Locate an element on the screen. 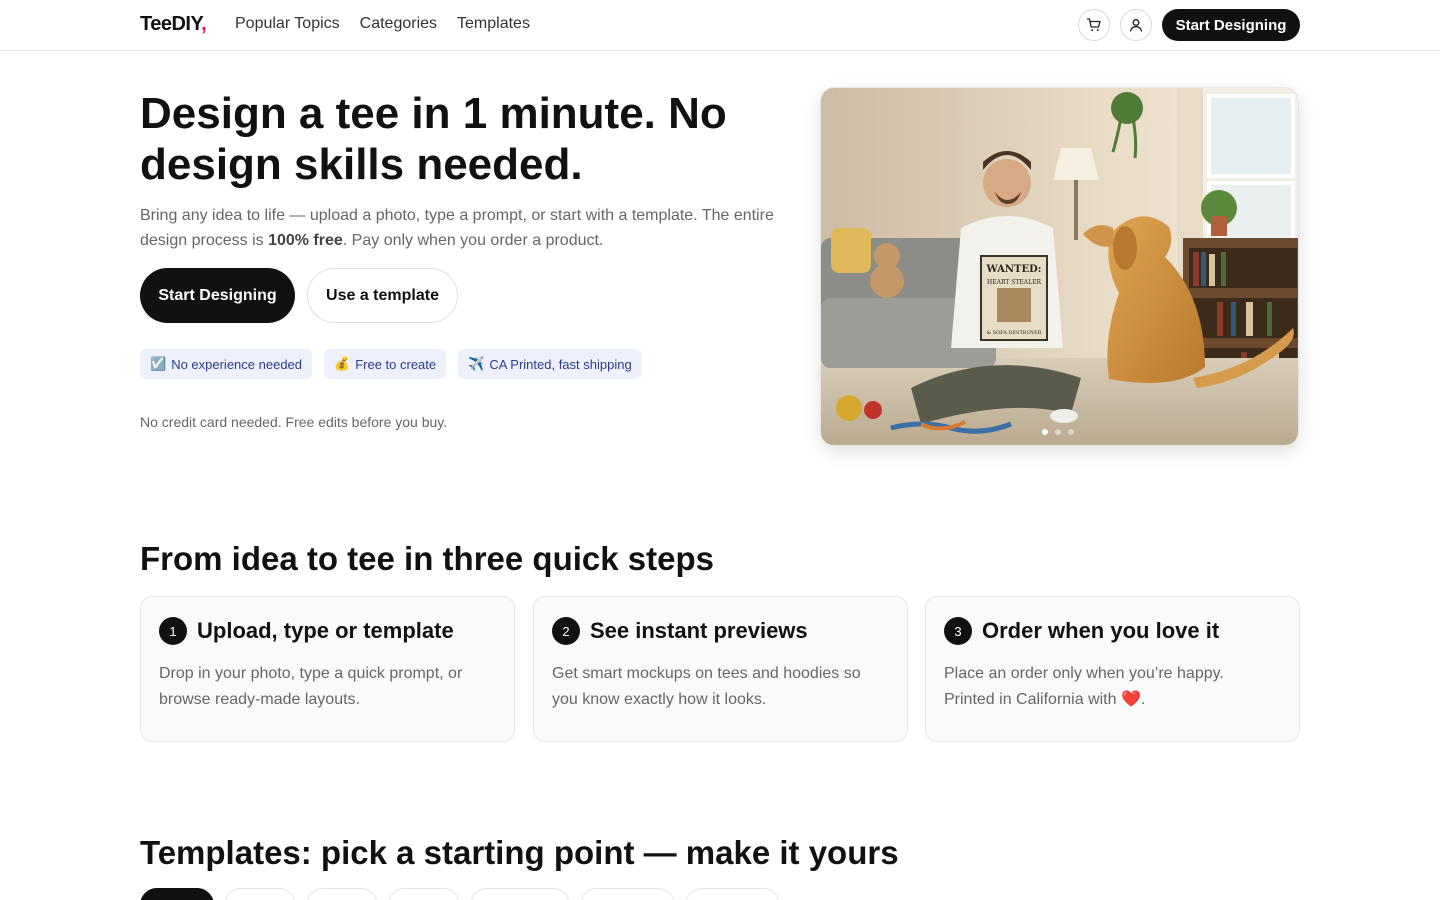 The image size is (1440, 900). shirt-text-sofa: & SOFA DESTROYER is located at coordinates (1014, 333).